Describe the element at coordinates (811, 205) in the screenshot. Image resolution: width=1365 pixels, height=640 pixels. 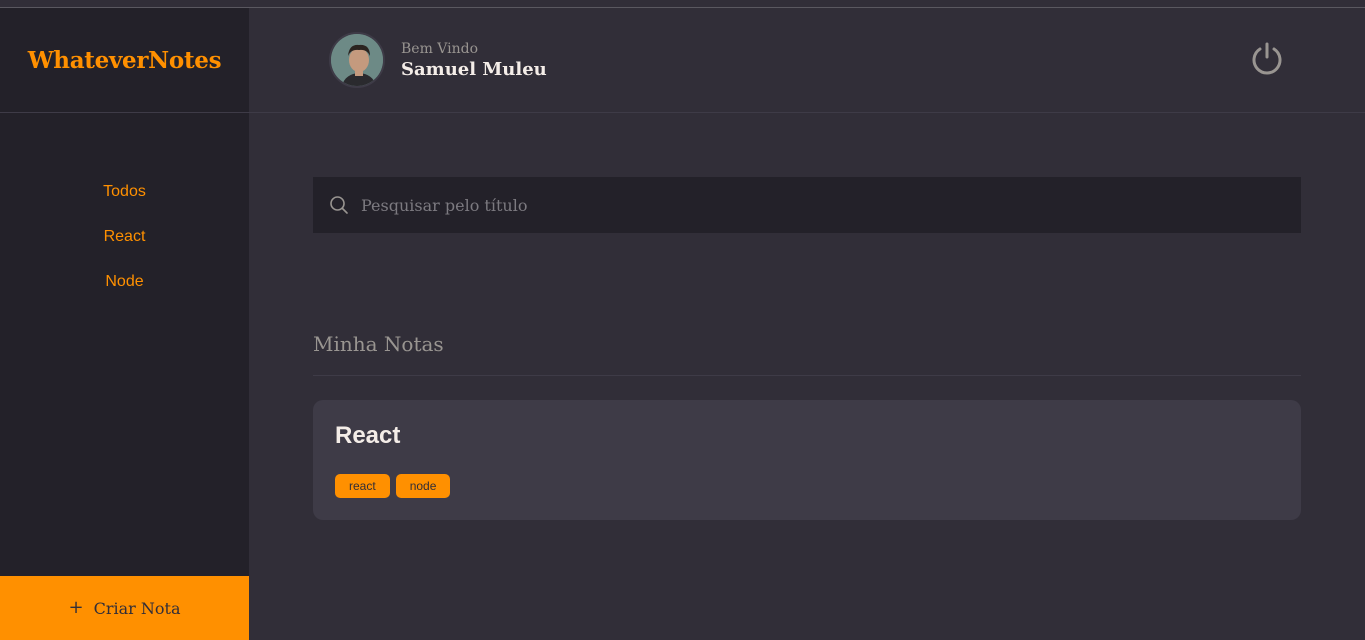
I see `search-input` at that location.